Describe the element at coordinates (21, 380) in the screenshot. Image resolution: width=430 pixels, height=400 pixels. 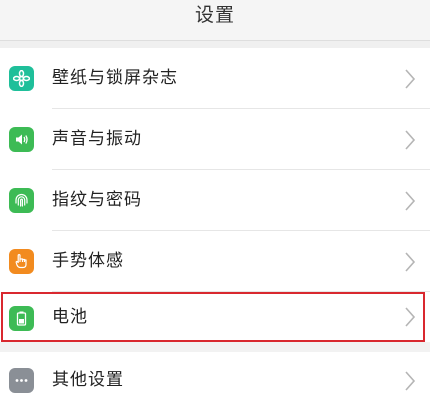
I see `more-icon` at that location.